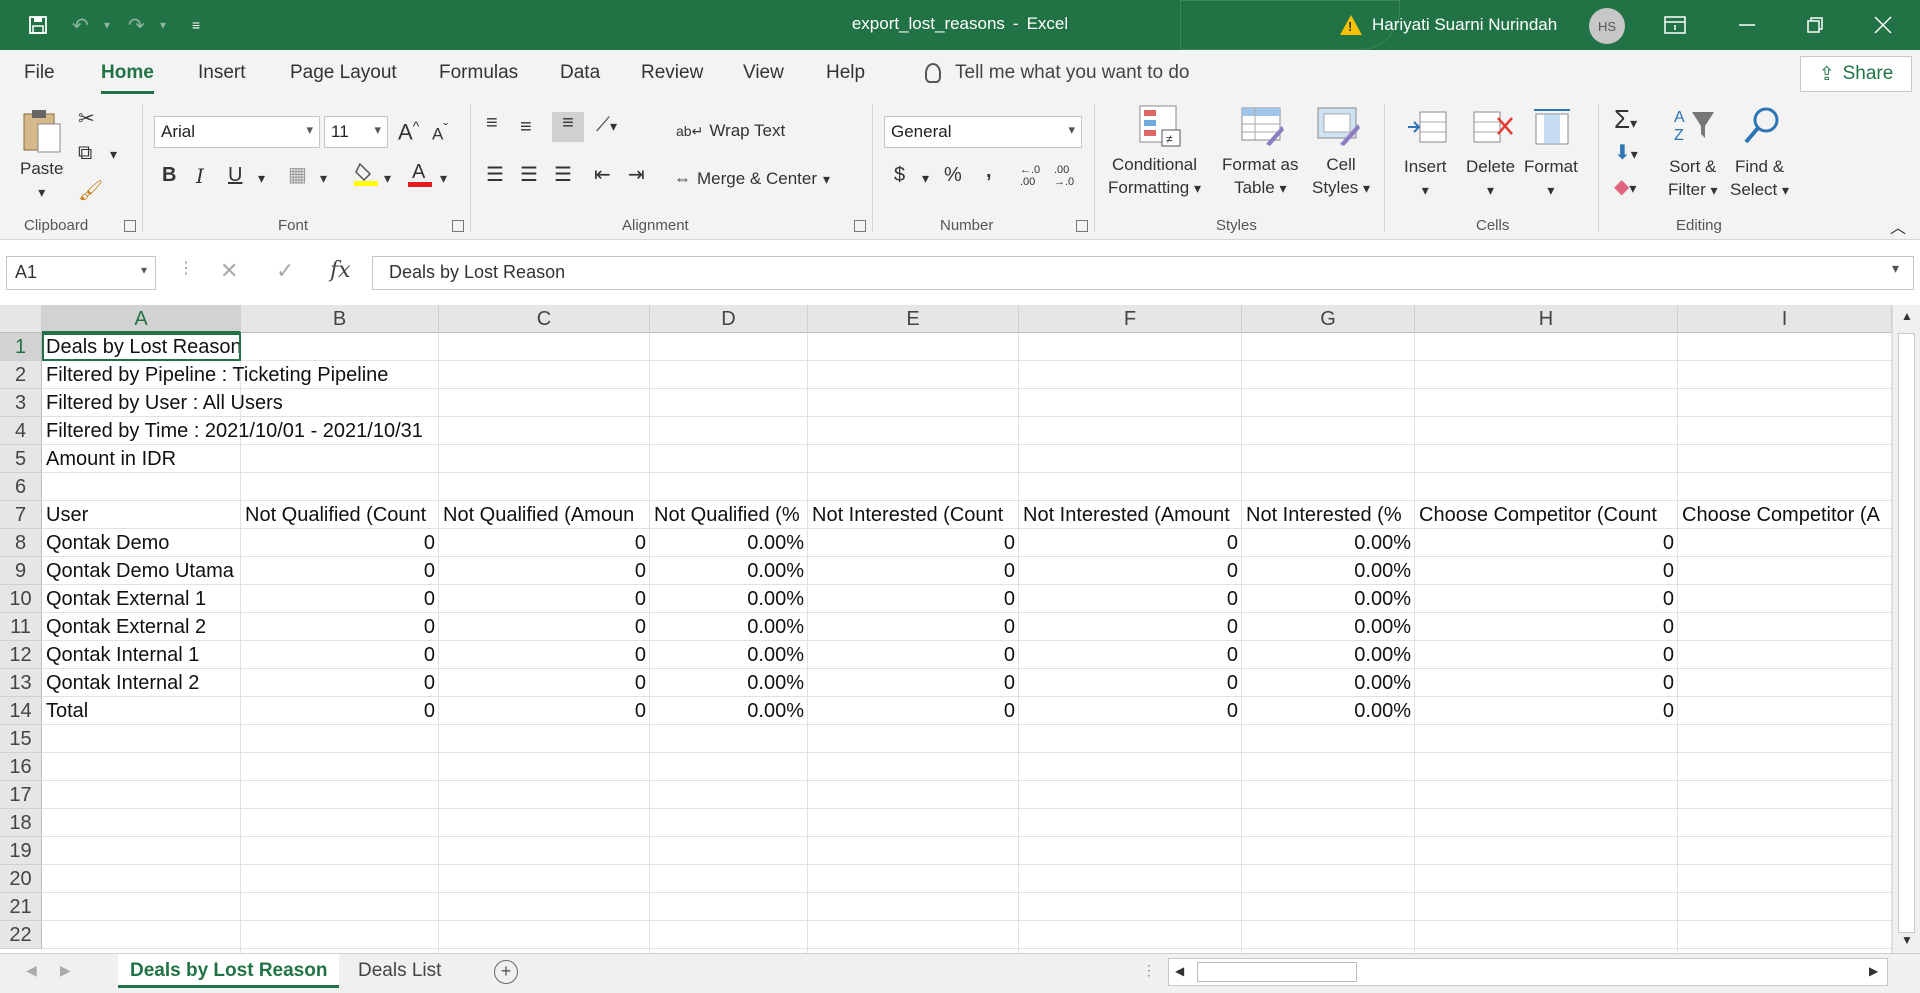  What do you see at coordinates (21, 767) in the screenshot?
I see `row-header: 16` at bounding box center [21, 767].